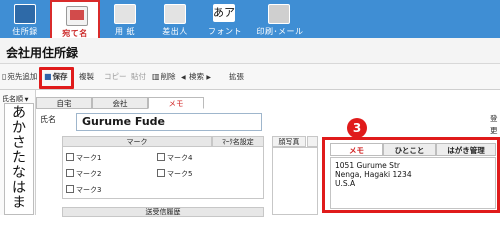 This screenshot has height=240, width=500. I want to click on mark5-checkbox: マーク5, so click(174, 174).